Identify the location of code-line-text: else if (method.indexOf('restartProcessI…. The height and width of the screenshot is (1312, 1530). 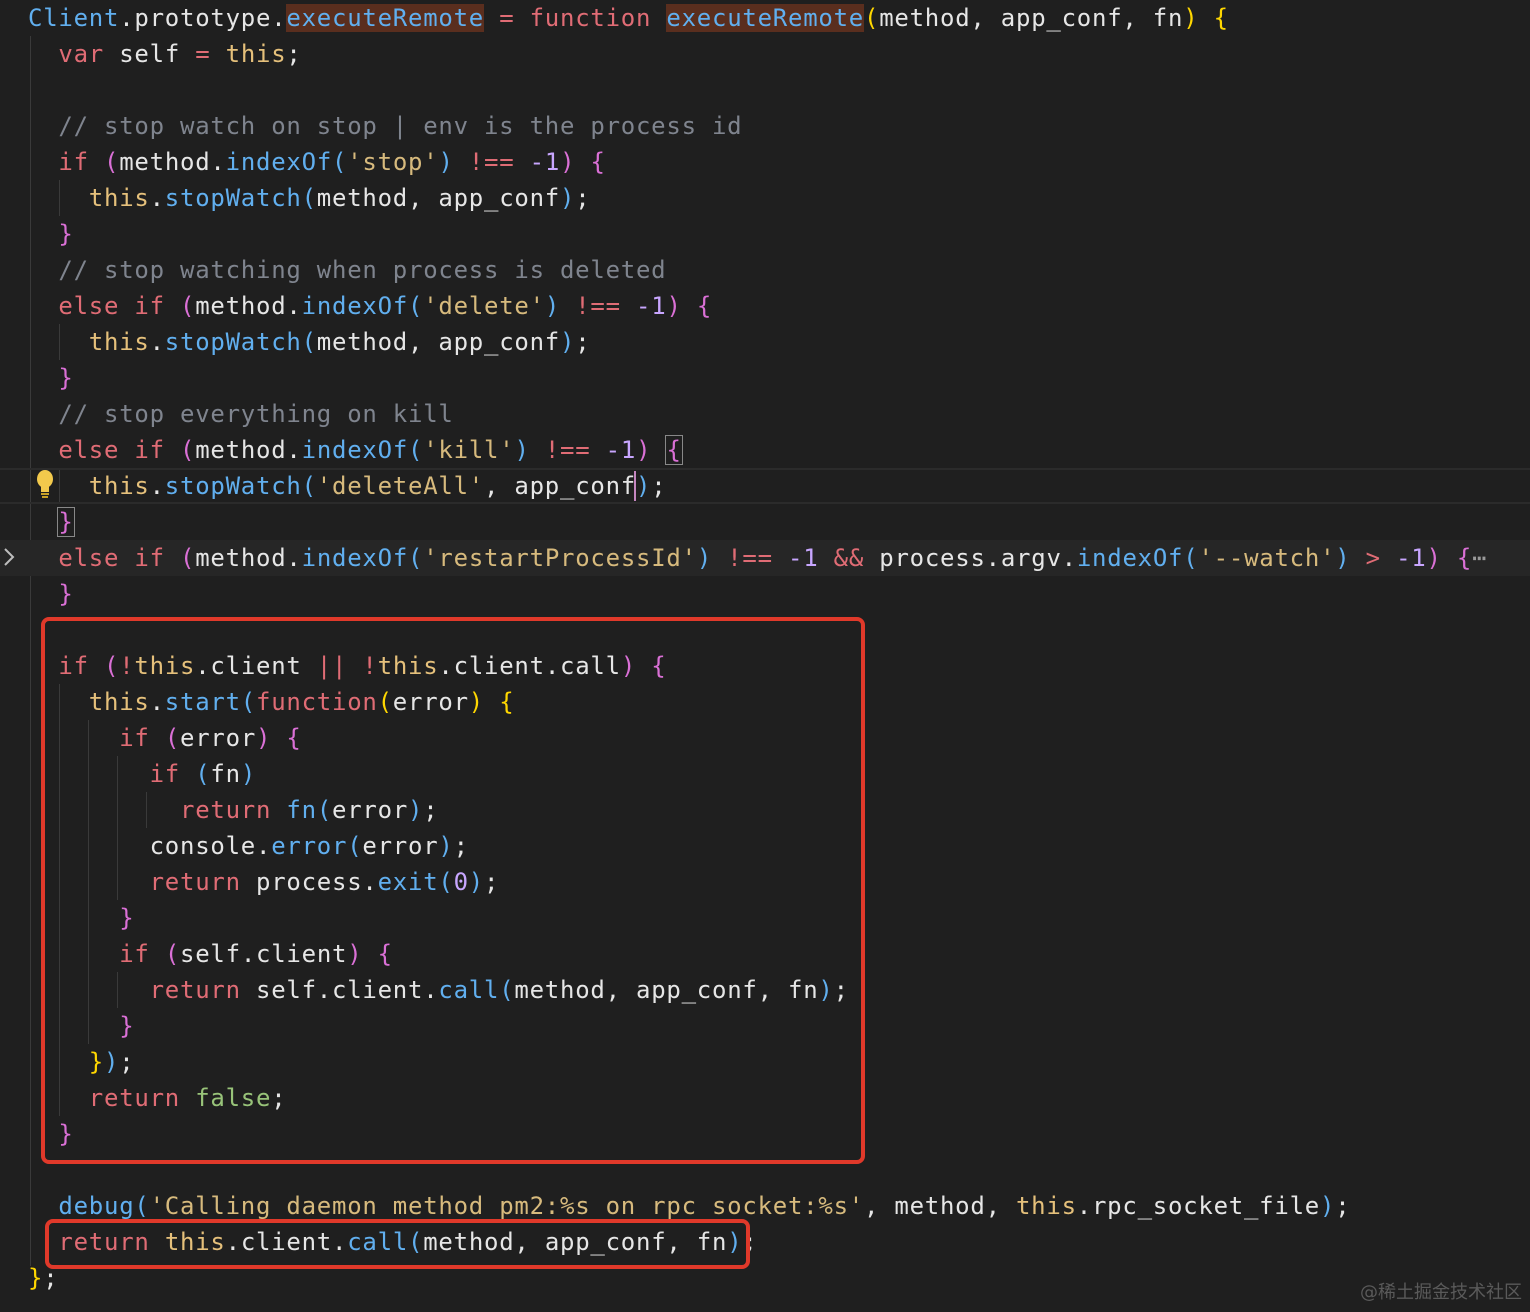
(757, 558).